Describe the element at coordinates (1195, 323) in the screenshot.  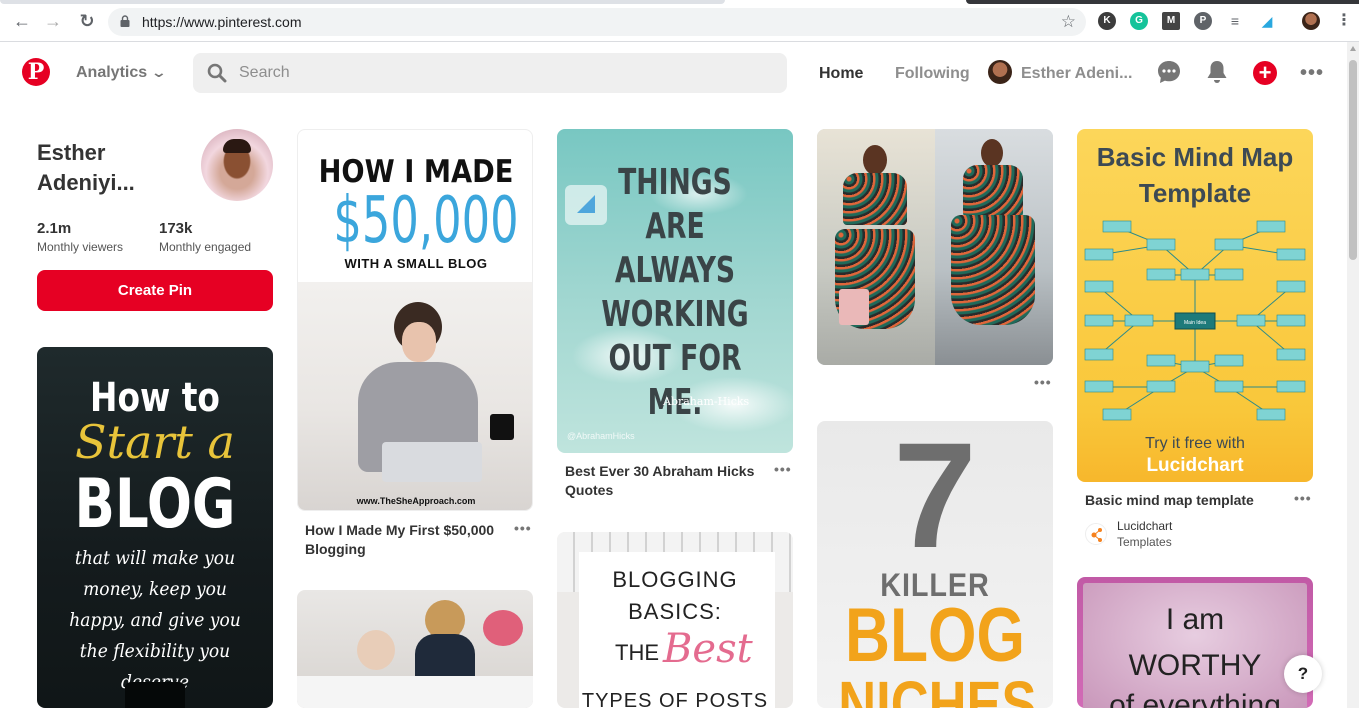
I see `mind-map-center-node: Main Idea` at that location.